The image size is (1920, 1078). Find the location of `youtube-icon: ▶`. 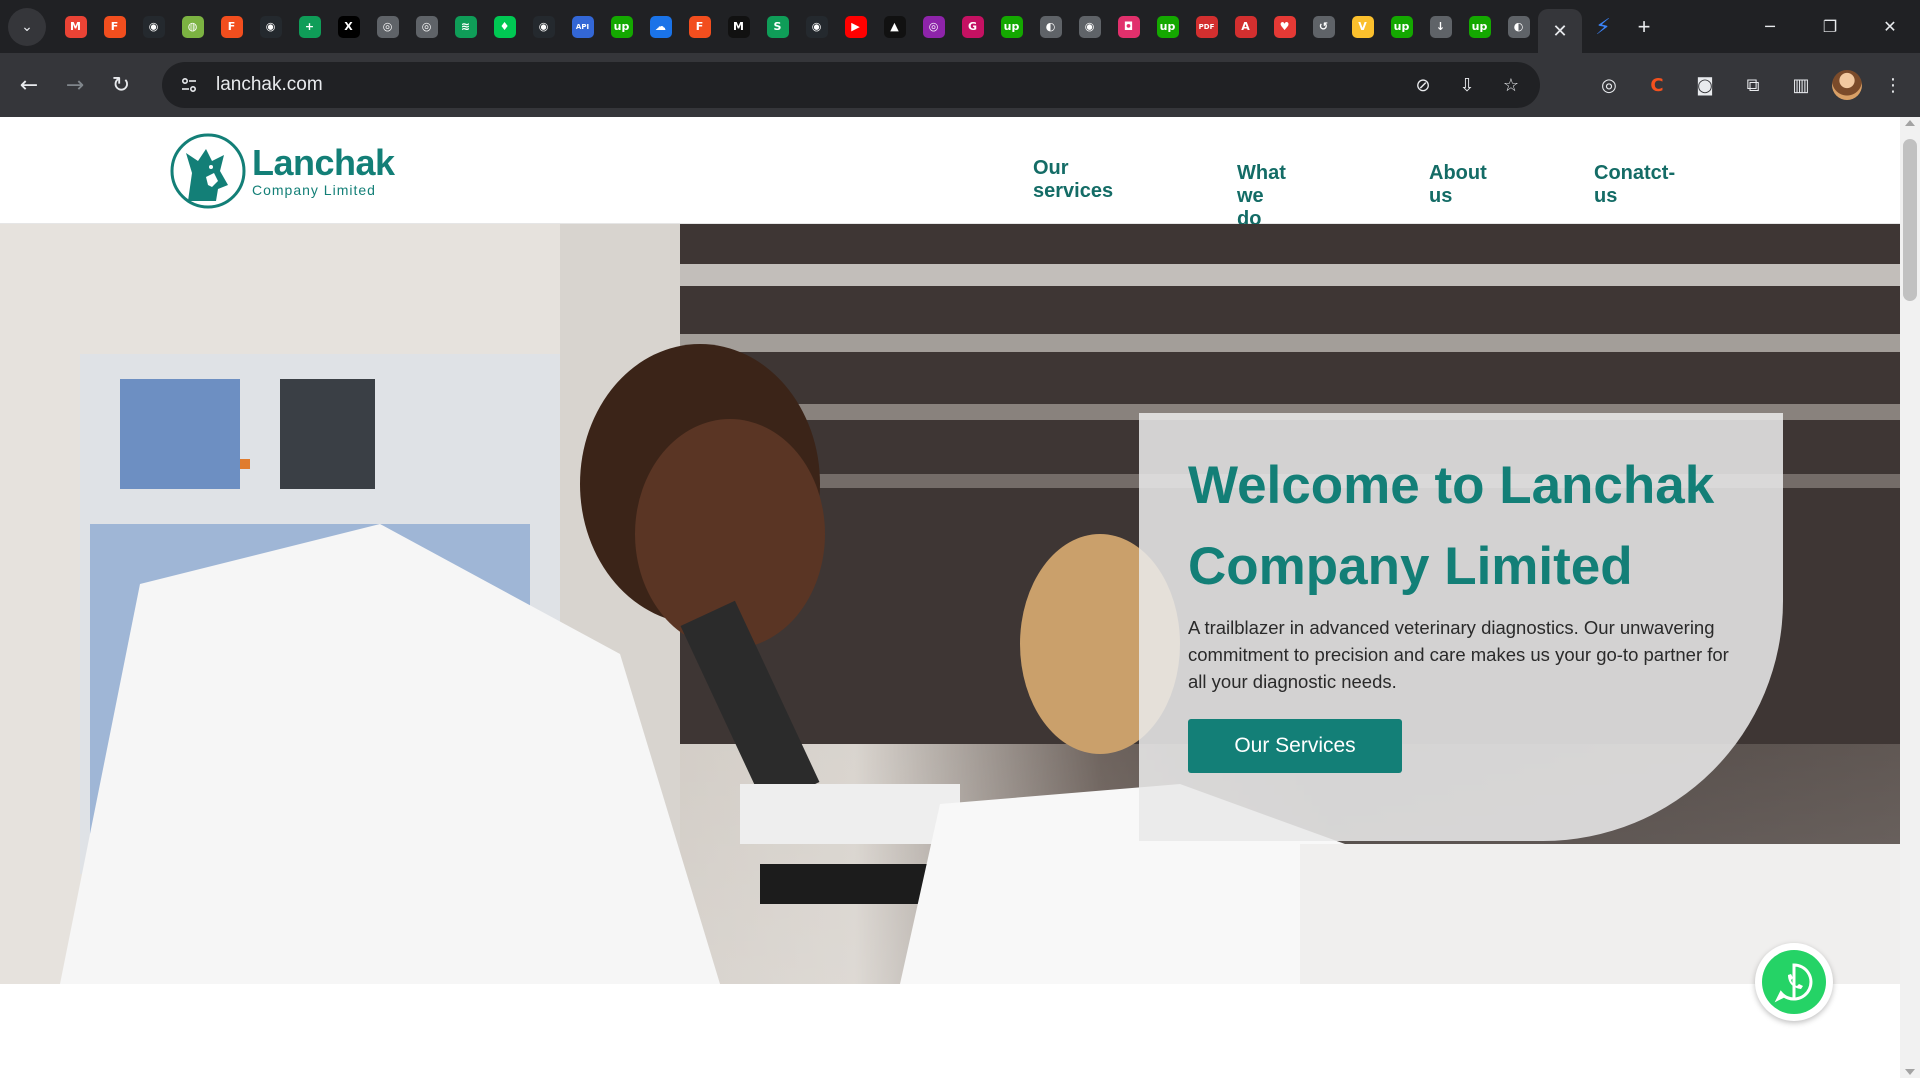

youtube-icon: ▶ is located at coordinates (855, 26).